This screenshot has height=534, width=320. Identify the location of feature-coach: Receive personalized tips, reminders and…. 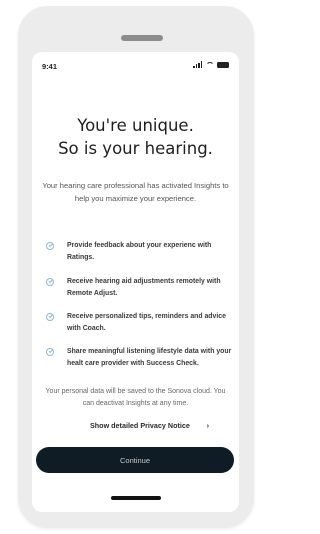
(139, 323).